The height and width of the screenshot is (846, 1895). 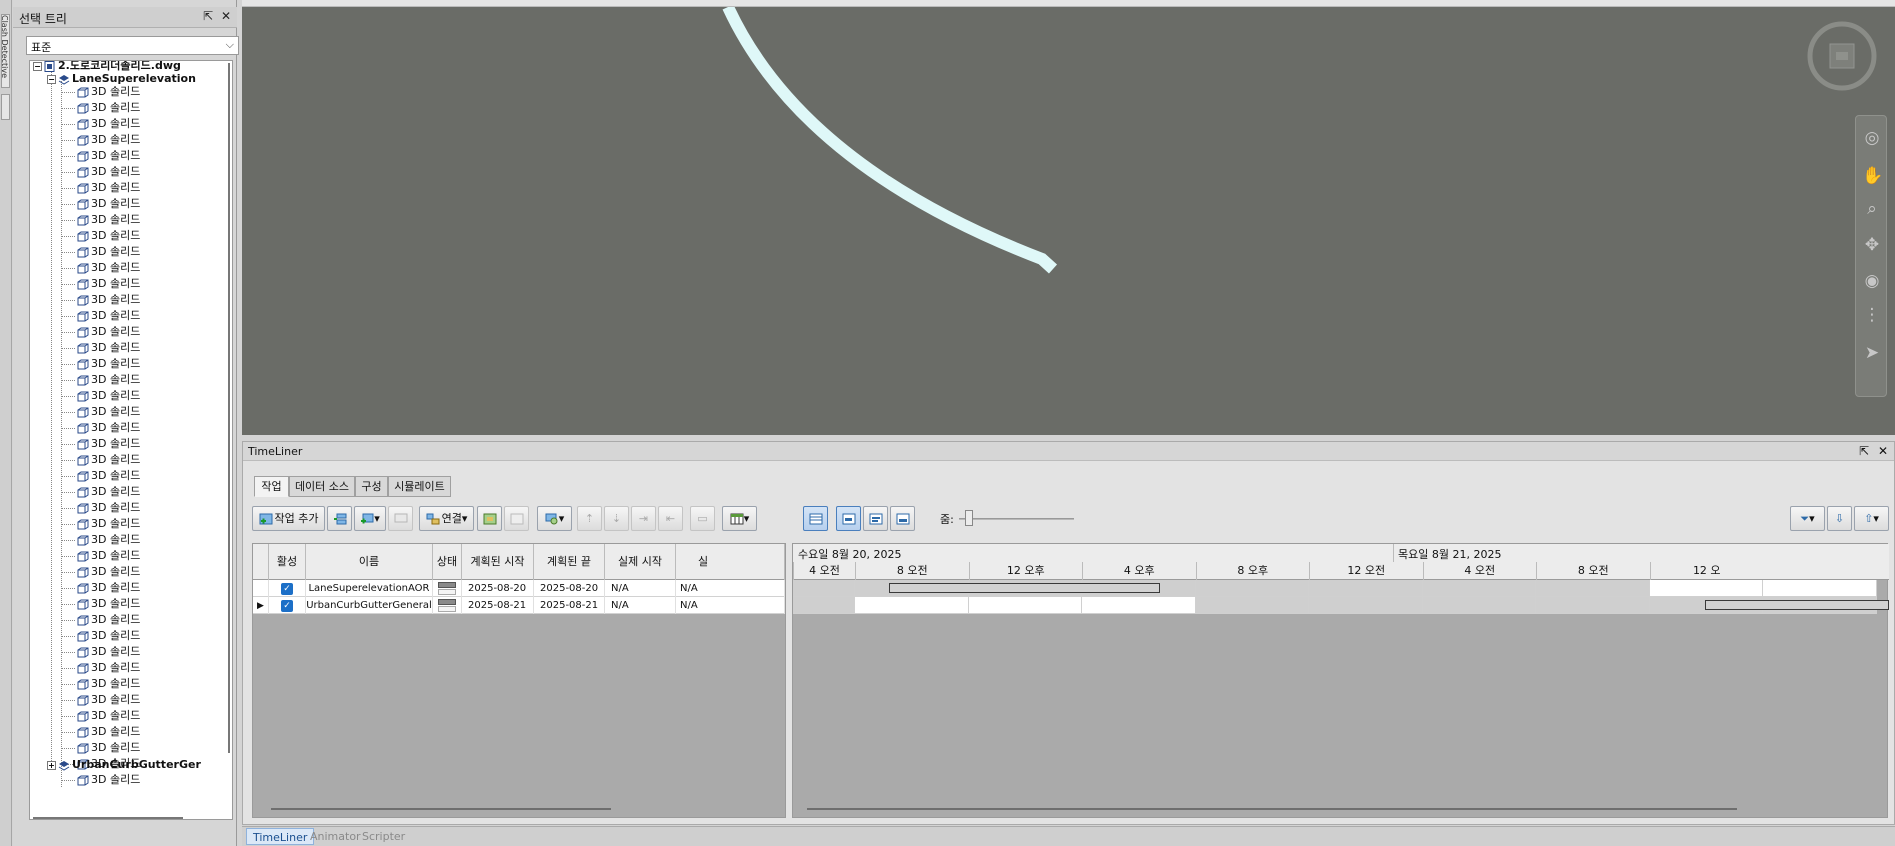 What do you see at coordinates (516, 518) in the screenshot?
I see `reset-button` at bounding box center [516, 518].